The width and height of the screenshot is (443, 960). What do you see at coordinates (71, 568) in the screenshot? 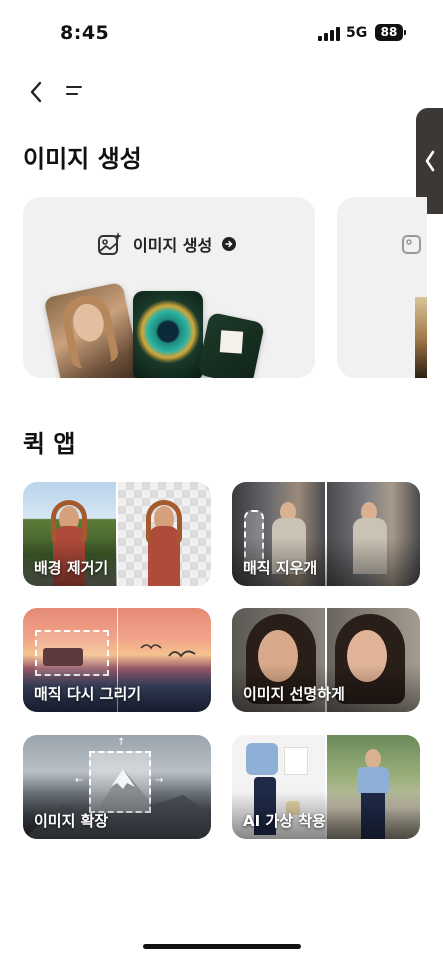
I see `quick-app-label: 배경 제거기` at bounding box center [71, 568].